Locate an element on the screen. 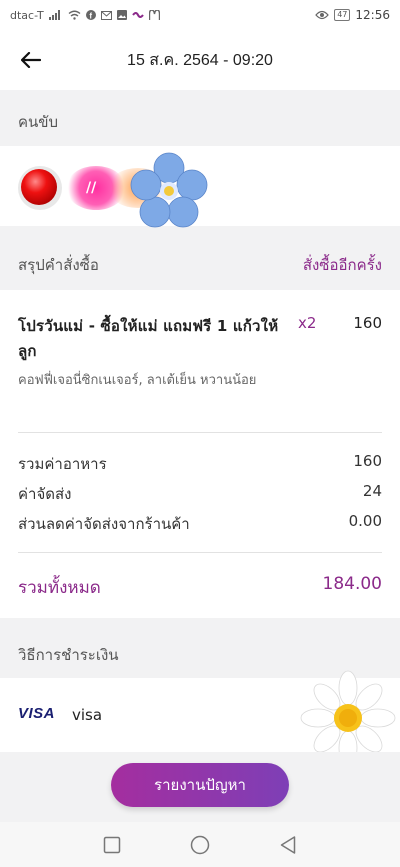 The width and height of the screenshot is (400, 867). nav-back-button is located at coordinates (288, 845).